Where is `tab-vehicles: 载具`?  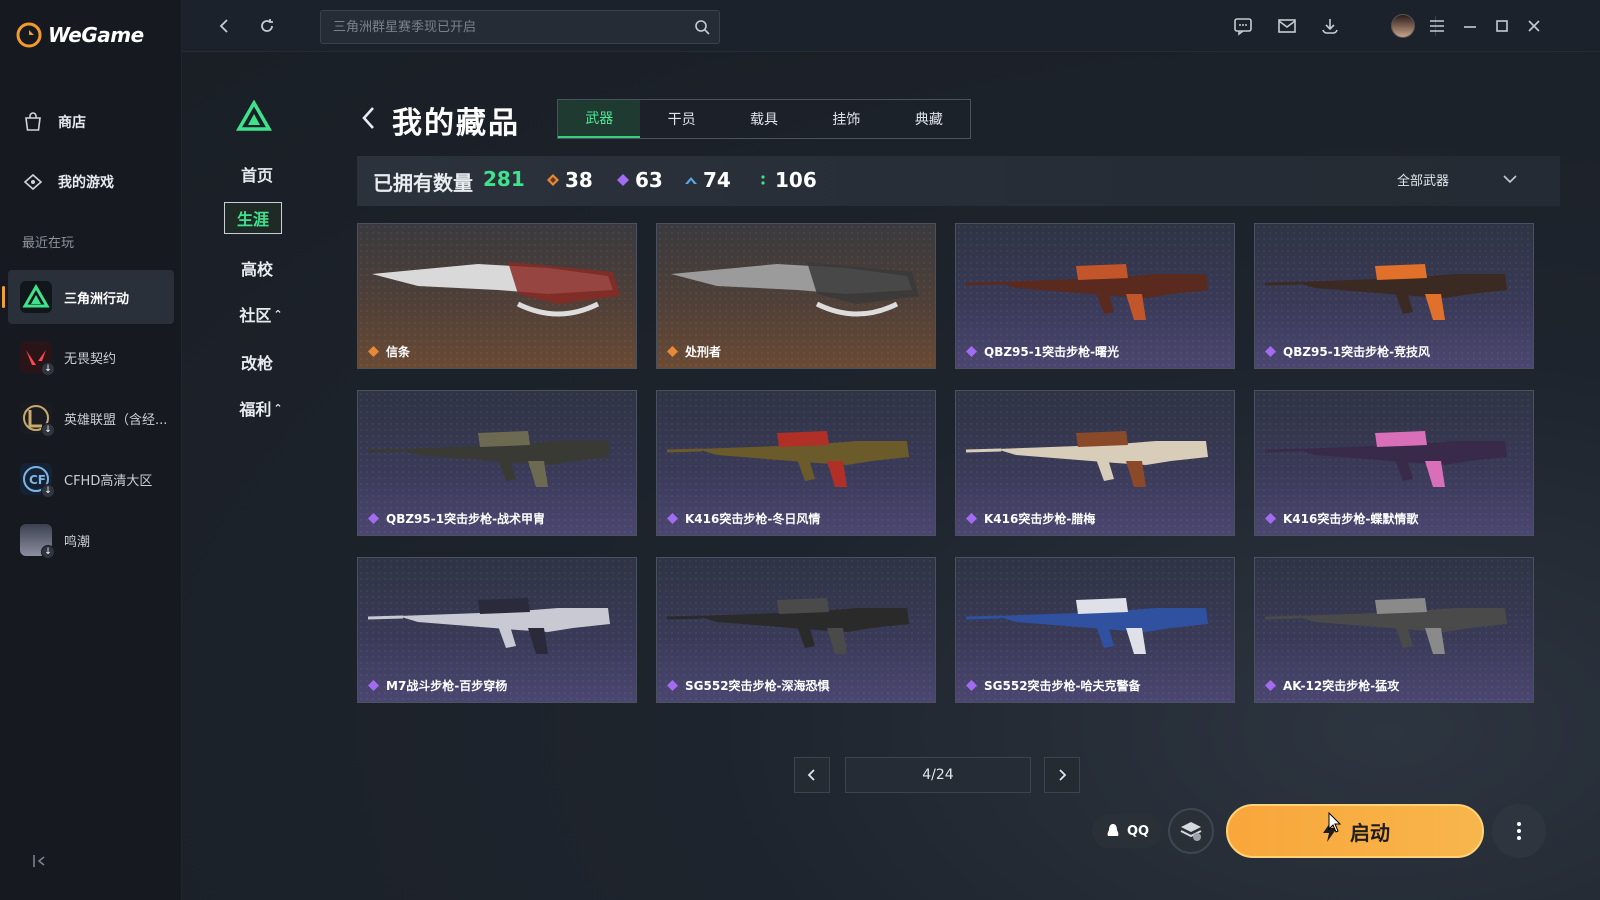 tab-vehicles: 载具 is located at coordinates (764, 119).